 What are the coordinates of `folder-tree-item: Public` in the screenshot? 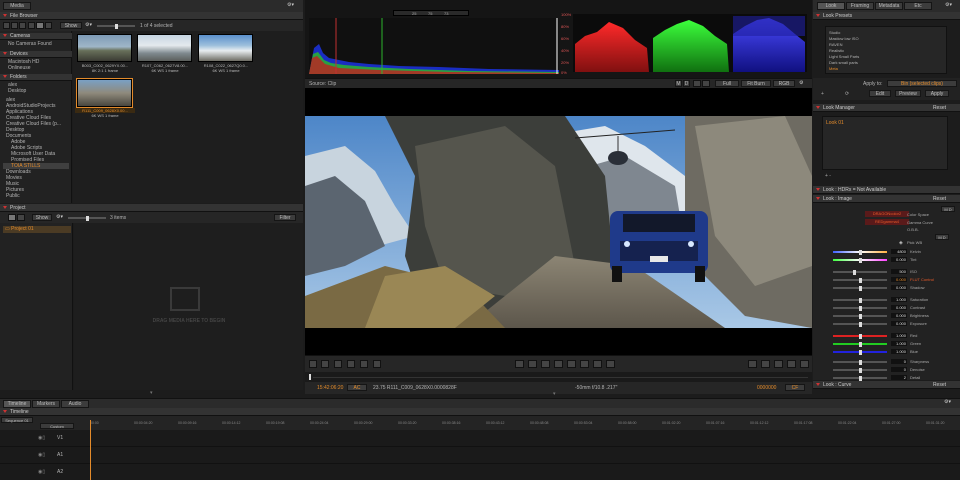 It's located at (36, 196).